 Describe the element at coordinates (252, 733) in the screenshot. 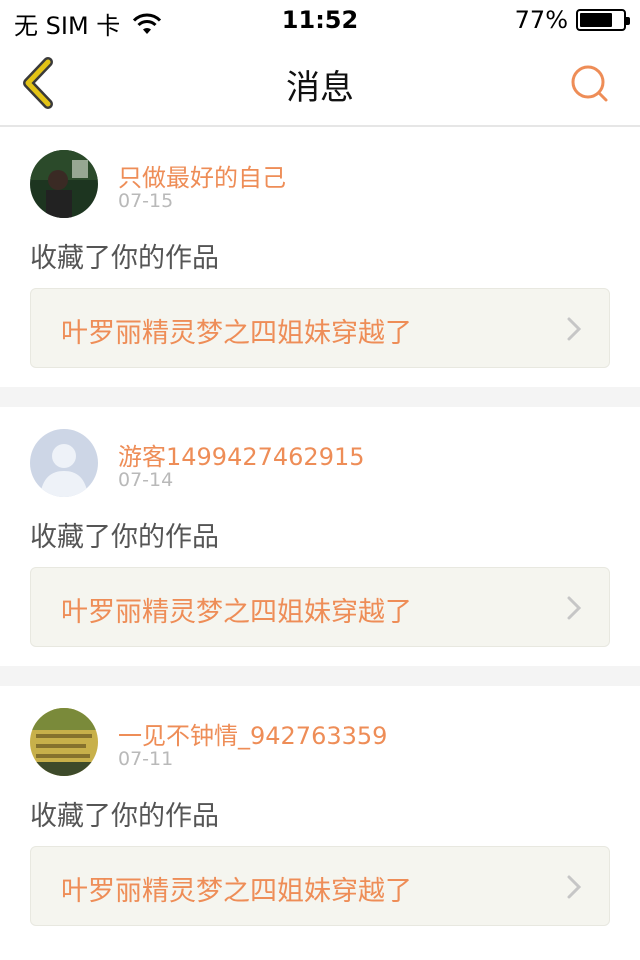

I see `user-name: 一见不钟情_942763359` at that location.